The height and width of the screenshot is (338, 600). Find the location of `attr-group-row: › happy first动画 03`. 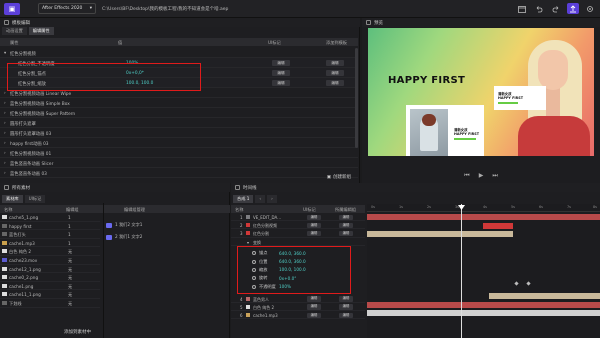

attr-group-row: › happy first动画 03 is located at coordinates (179, 143).